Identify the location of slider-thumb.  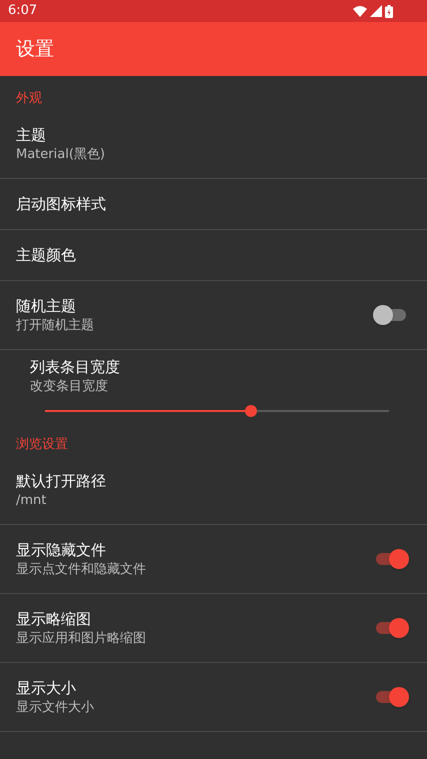
(251, 411).